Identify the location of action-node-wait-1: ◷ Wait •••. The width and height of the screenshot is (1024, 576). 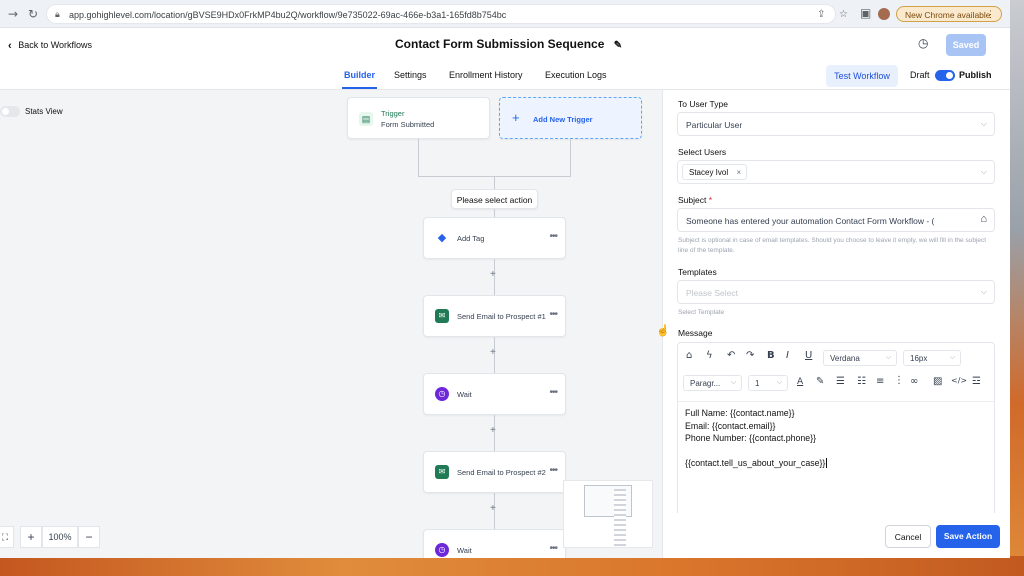
(494, 394).